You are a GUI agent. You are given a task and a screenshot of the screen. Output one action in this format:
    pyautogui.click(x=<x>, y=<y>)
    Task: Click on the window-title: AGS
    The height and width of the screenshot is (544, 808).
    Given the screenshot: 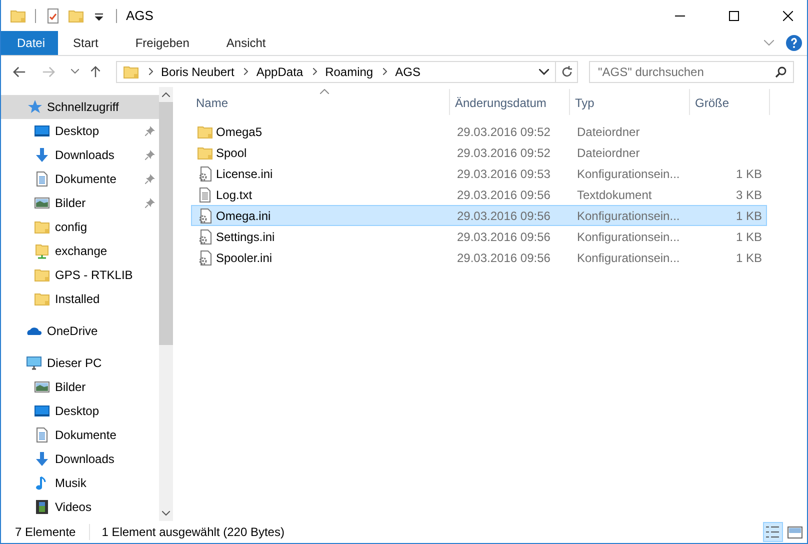 What is the action you would take?
    pyautogui.click(x=140, y=15)
    